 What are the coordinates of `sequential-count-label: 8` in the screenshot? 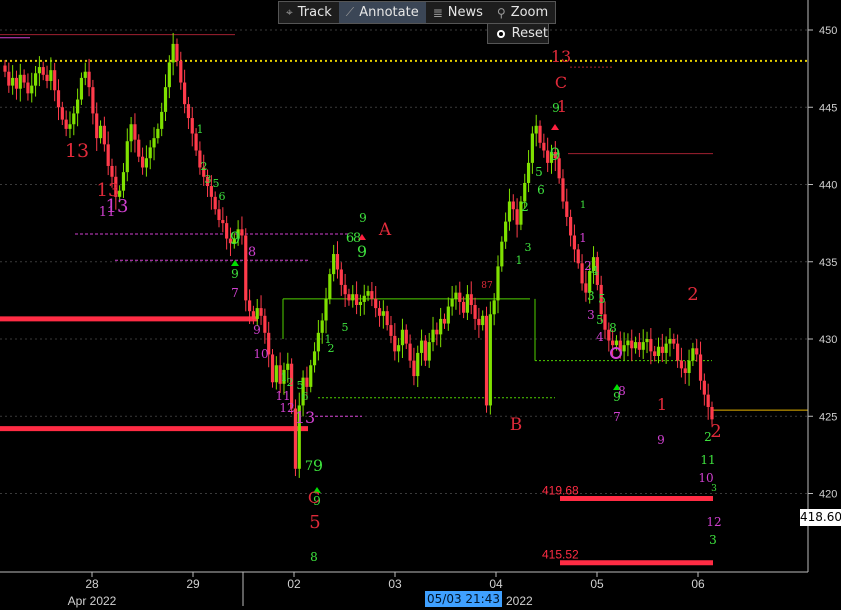 It's located at (314, 557).